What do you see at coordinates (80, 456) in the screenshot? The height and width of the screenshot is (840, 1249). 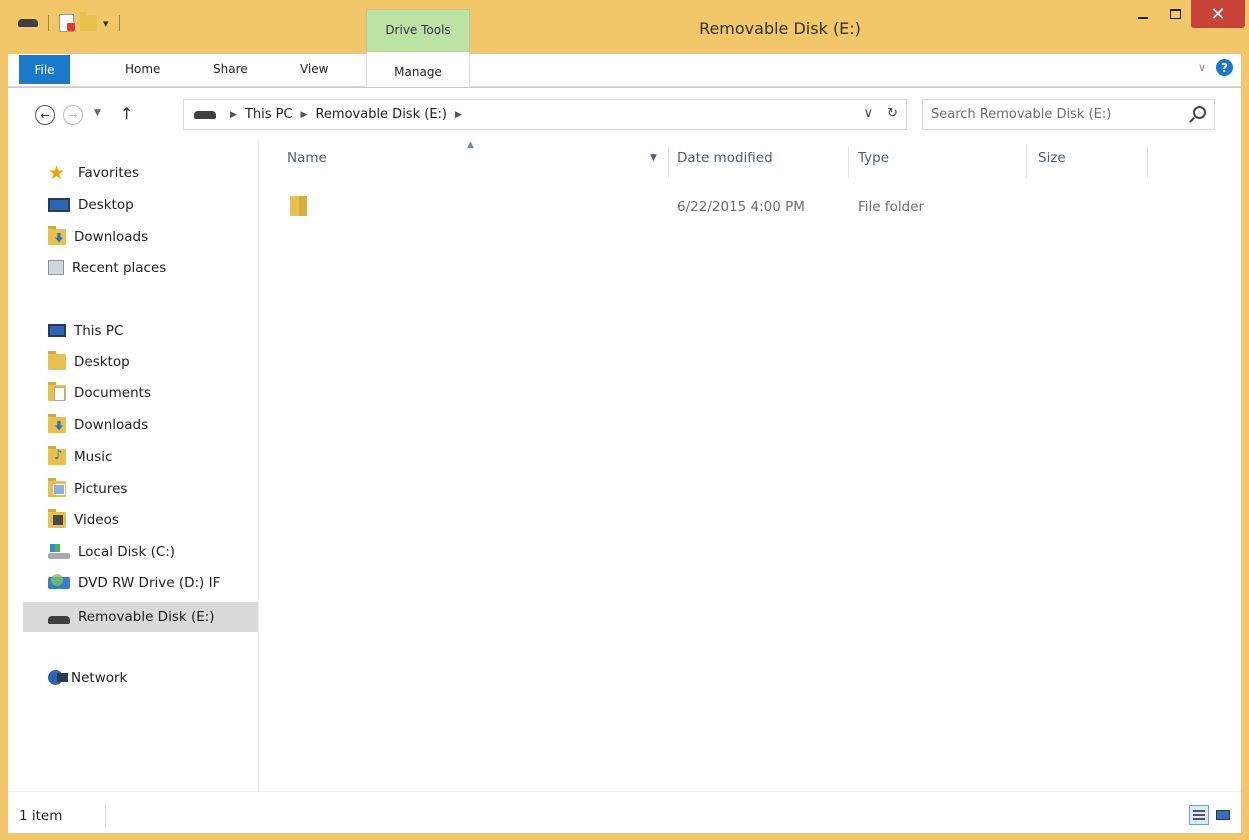 I see `nav-pc-music: Music` at bounding box center [80, 456].